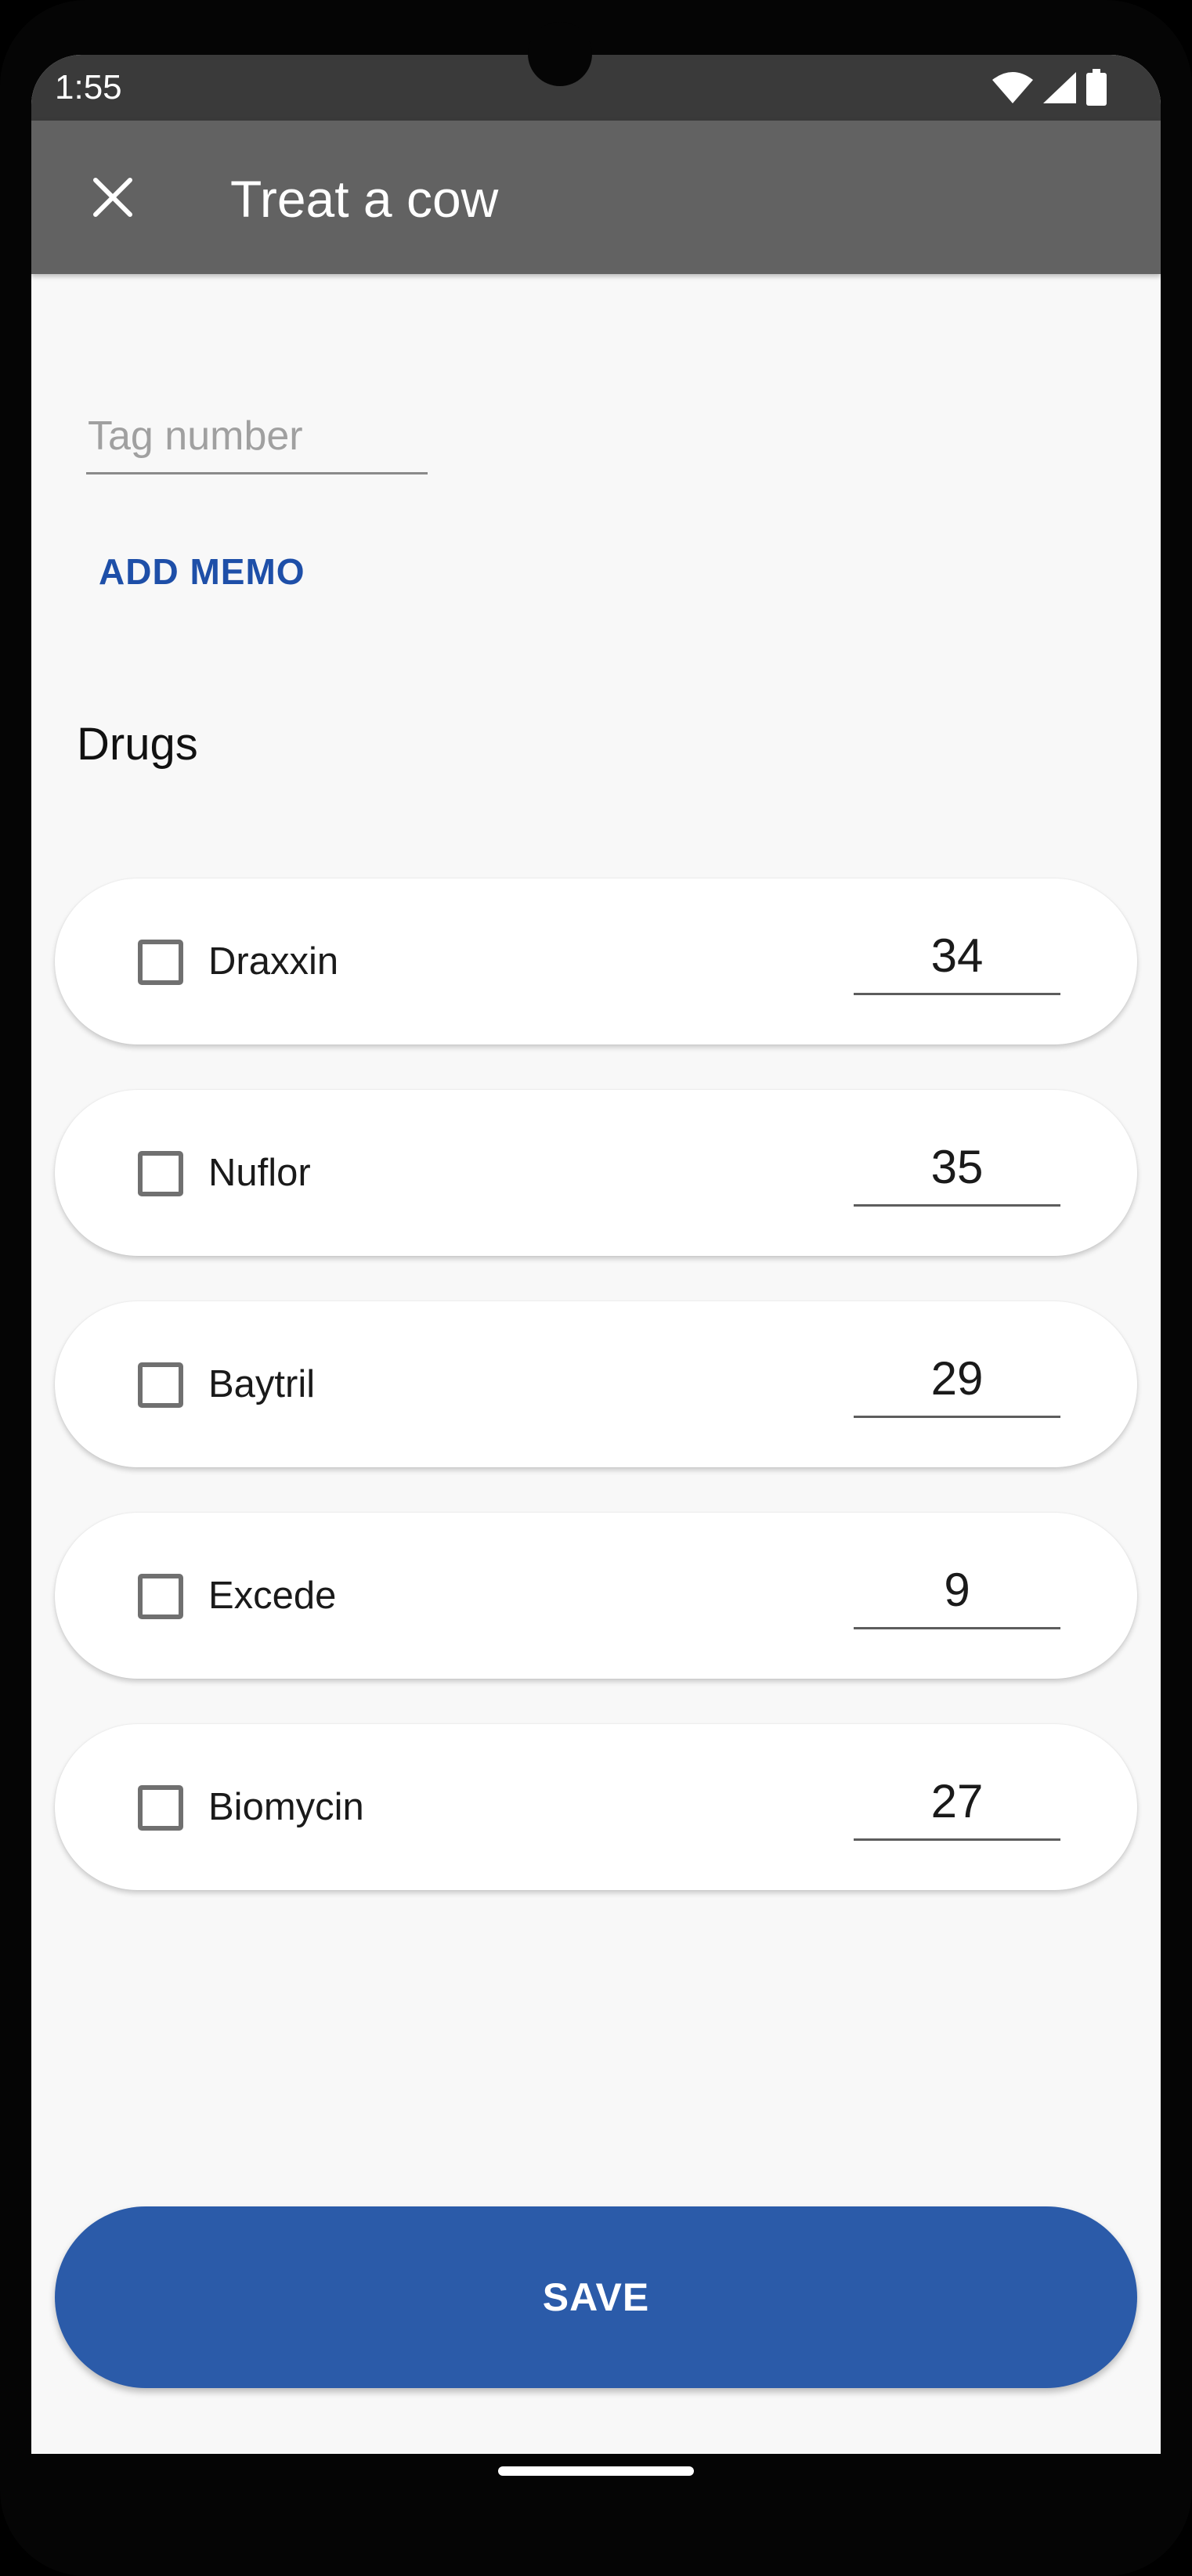  I want to click on drug-quantity-input: 27, so click(957, 1803).